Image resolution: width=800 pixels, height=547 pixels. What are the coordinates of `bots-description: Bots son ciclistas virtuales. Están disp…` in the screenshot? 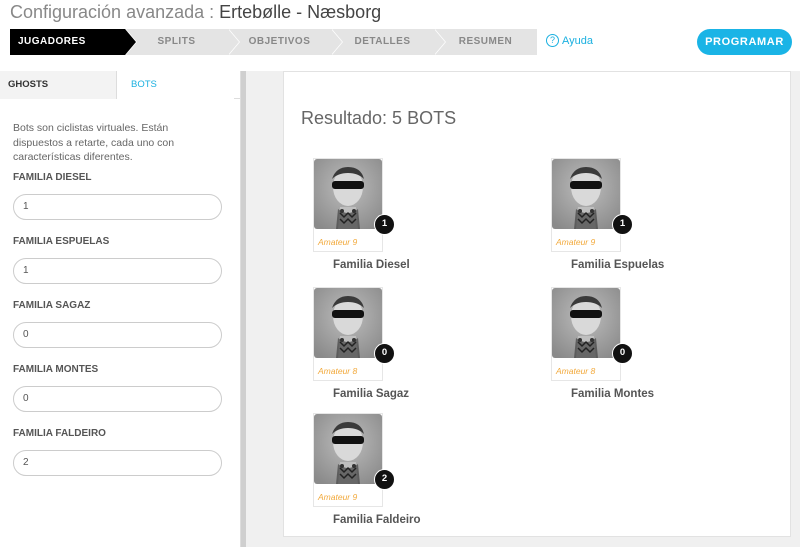 It's located at (94, 142).